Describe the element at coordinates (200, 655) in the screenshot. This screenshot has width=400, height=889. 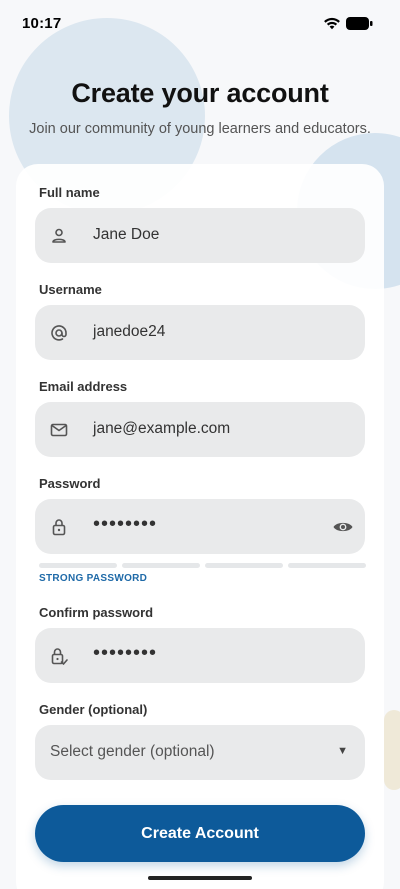
I see `confirm-password-input: ••••••••` at that location.